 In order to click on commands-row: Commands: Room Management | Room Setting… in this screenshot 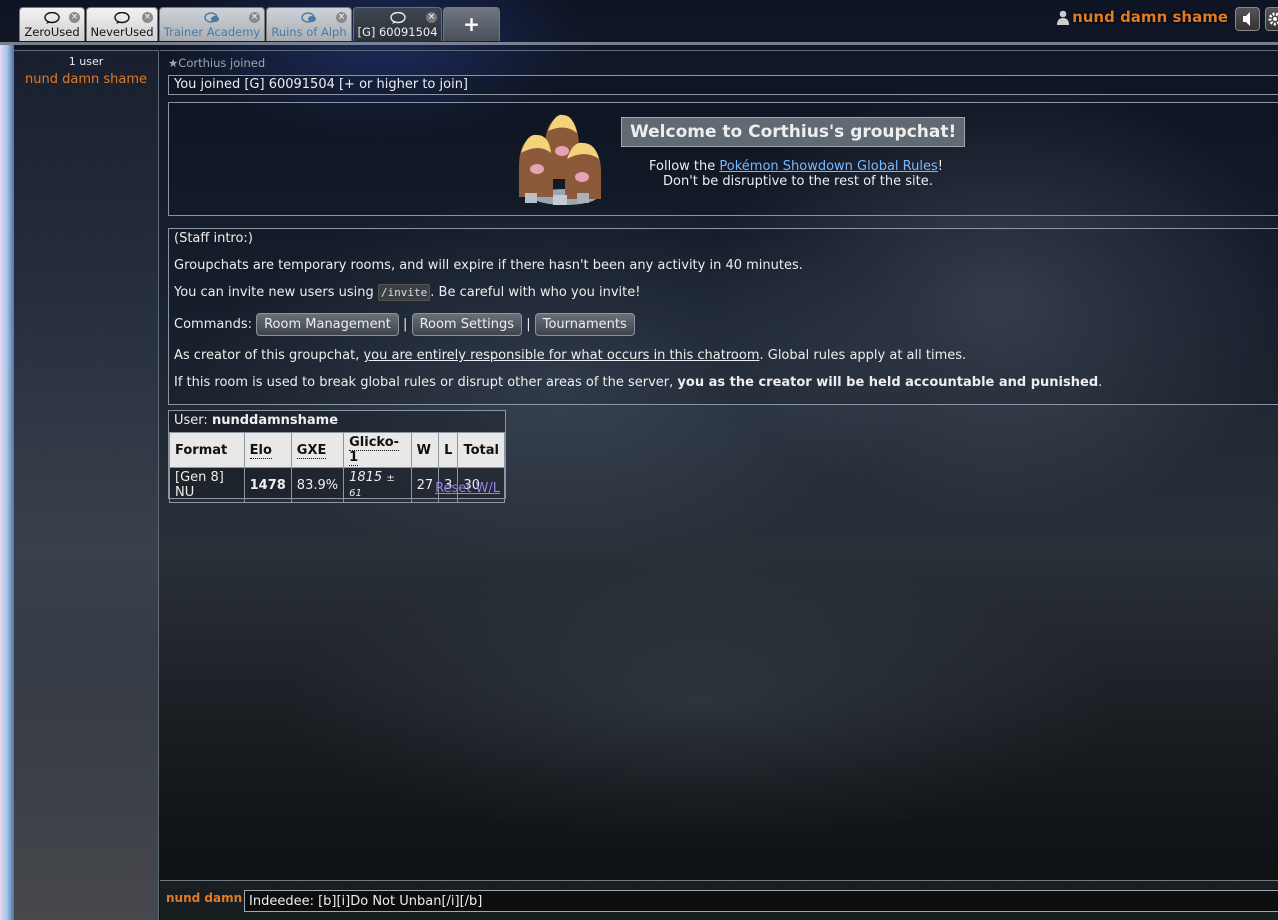, I will do `click(404, 324)`.